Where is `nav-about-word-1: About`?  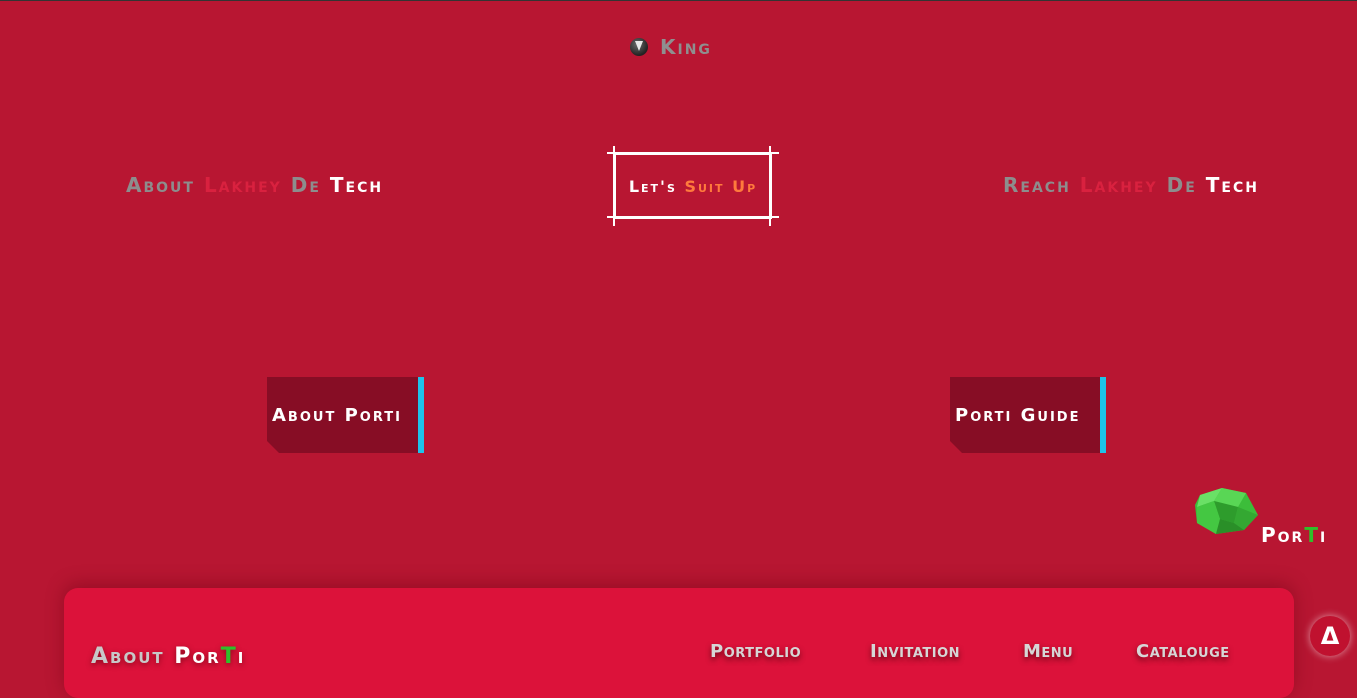
nav-about-word-1: About is located at coordinates (160, 185).